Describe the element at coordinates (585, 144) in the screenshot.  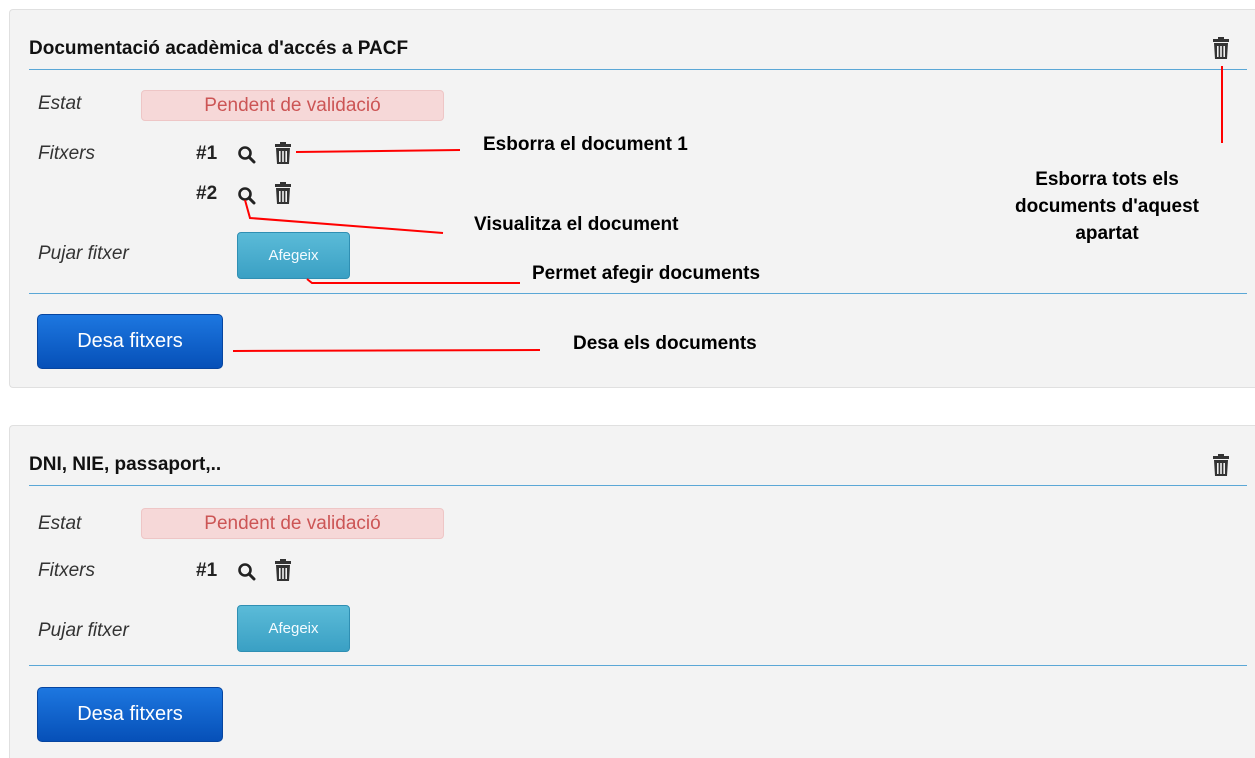
I see `annotation-delete-document: Esborra el document 1` at that location.